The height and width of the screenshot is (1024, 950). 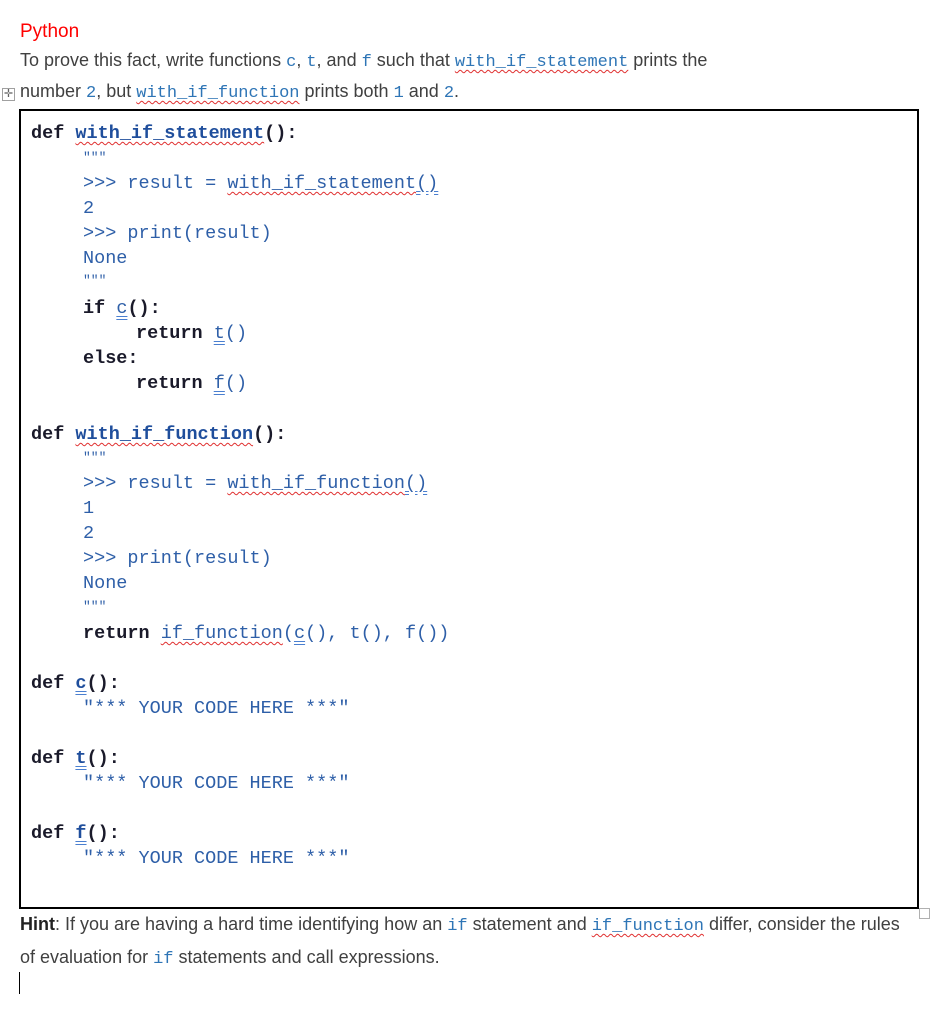 What do you see at coordinates (288, 633) in the screenshot?
I see `paren: (` at bounding box center [288, 633].